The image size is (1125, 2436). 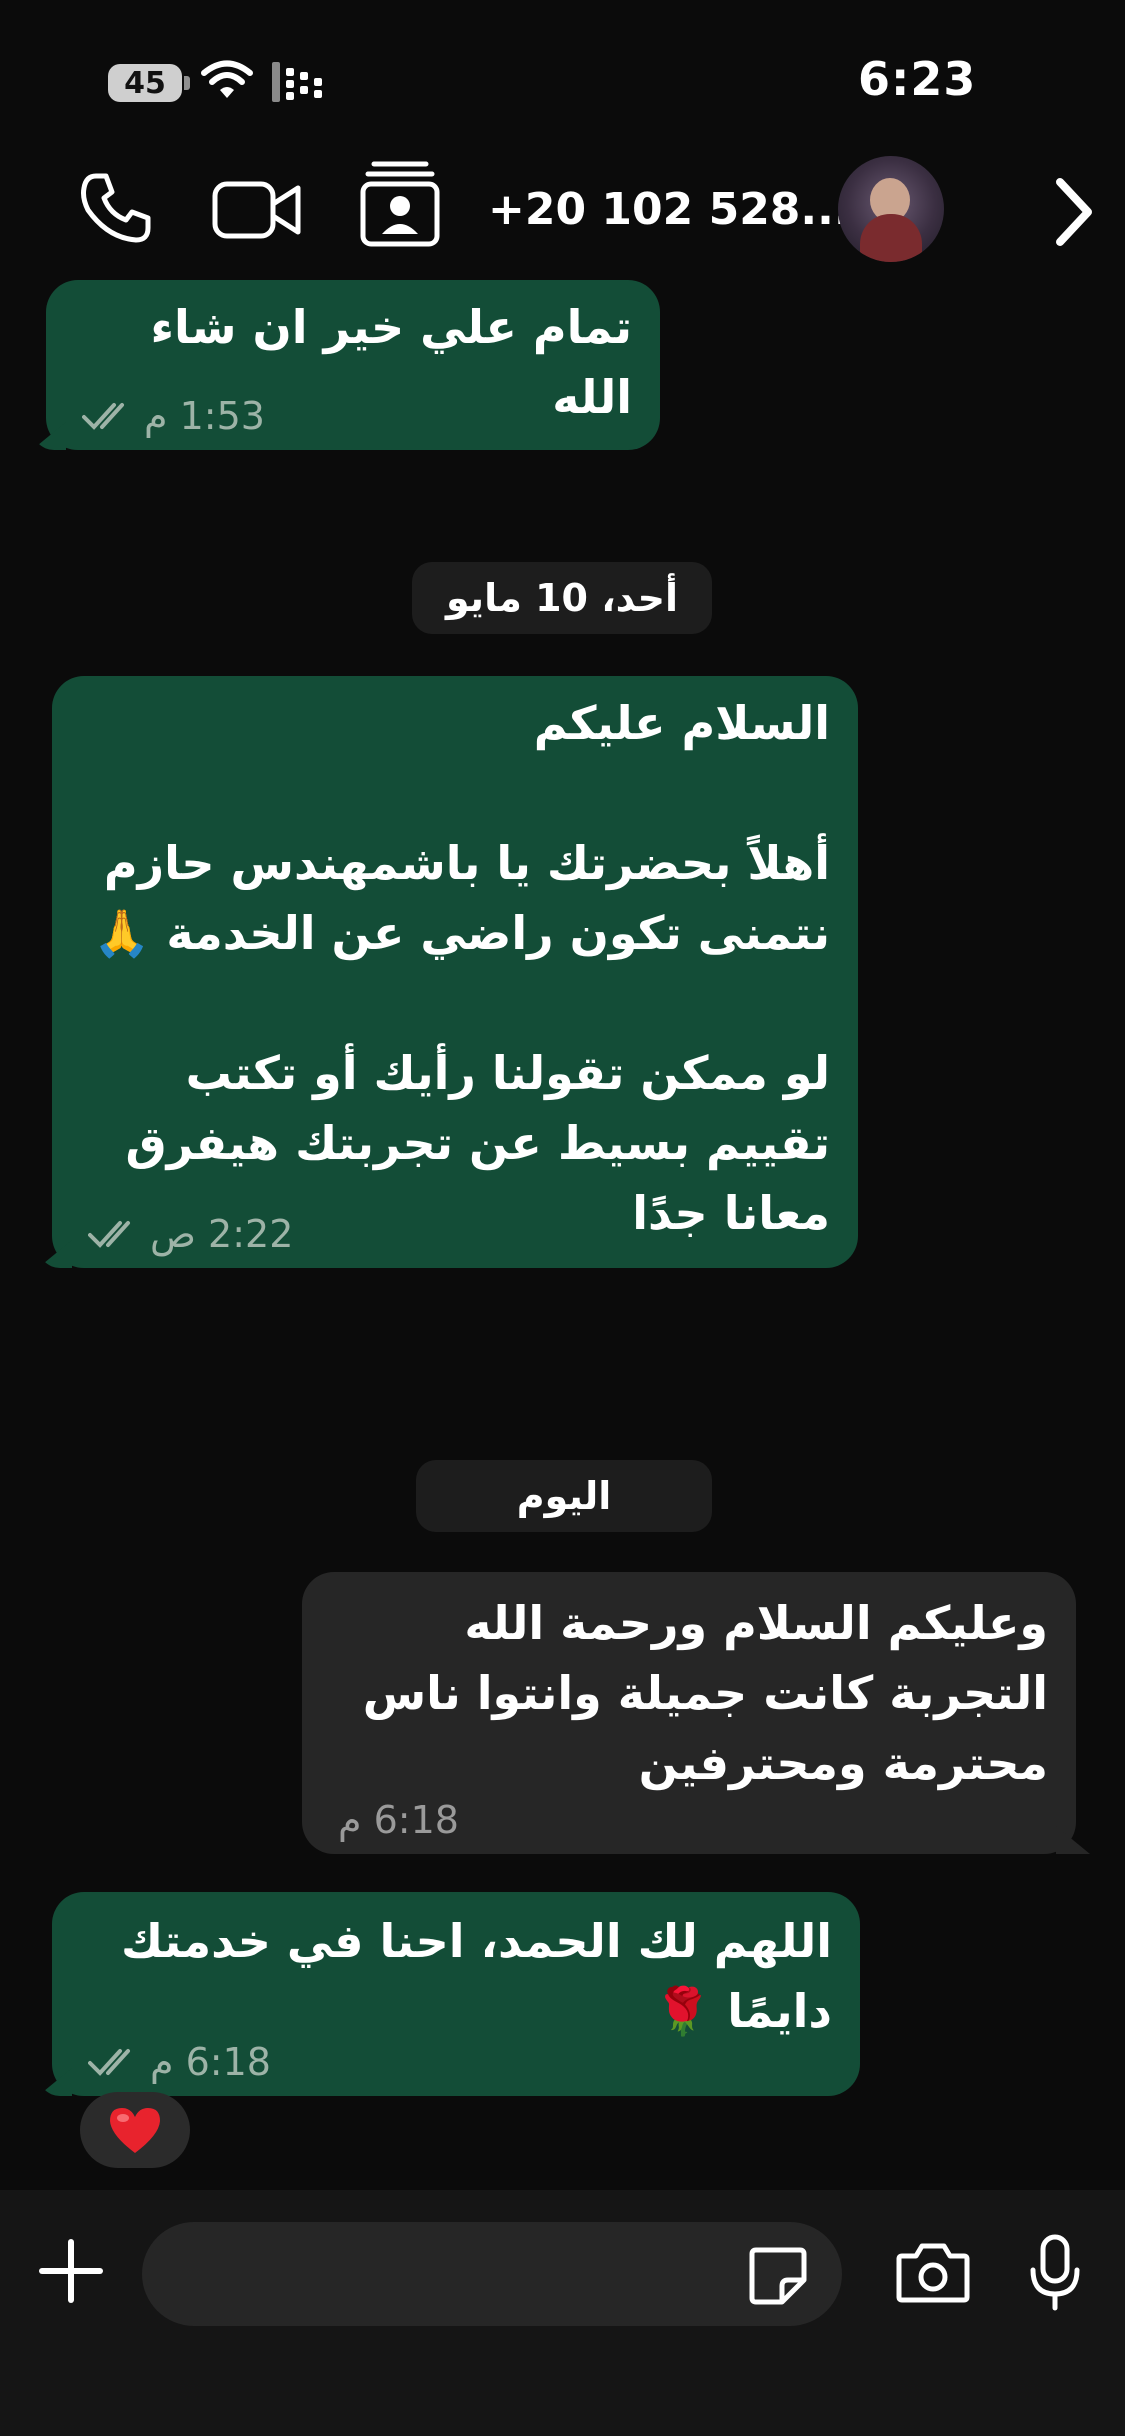 What do you see at coordinates (400, 204) in the screenshot?
I see `contact-card-icon` at bounding box center [400, 204].